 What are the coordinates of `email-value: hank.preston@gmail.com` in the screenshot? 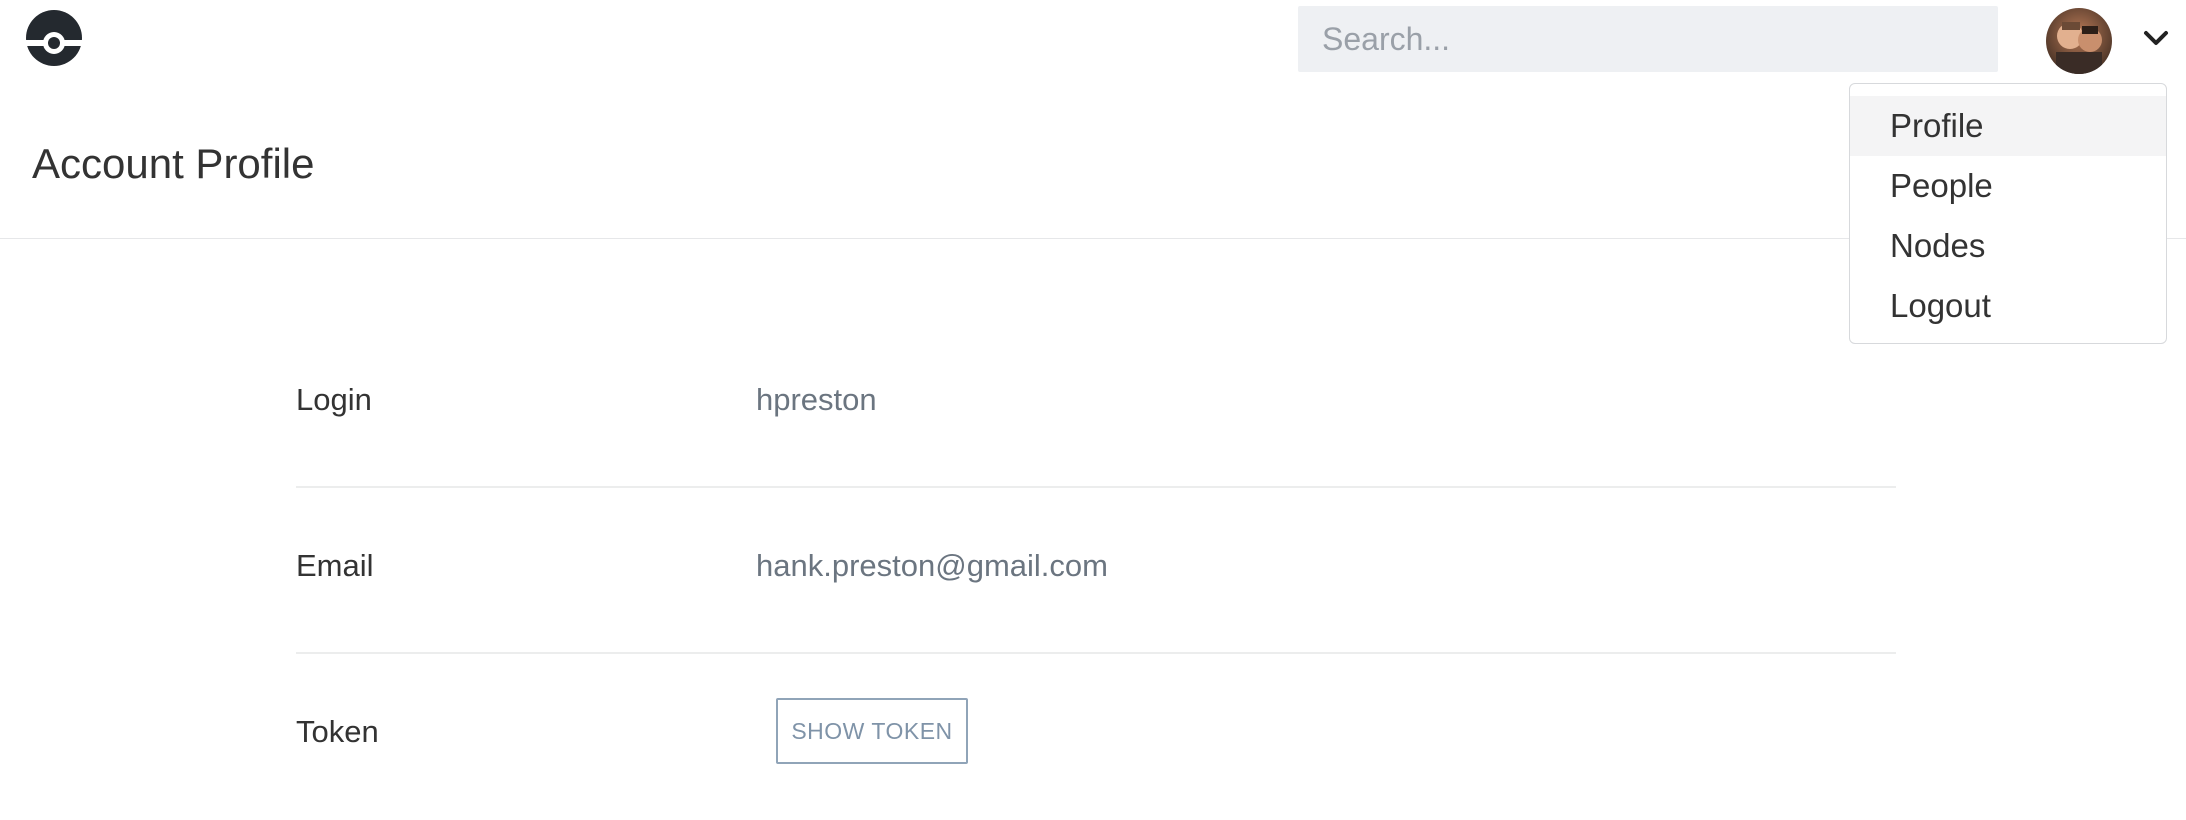 It's located at (932, 565).